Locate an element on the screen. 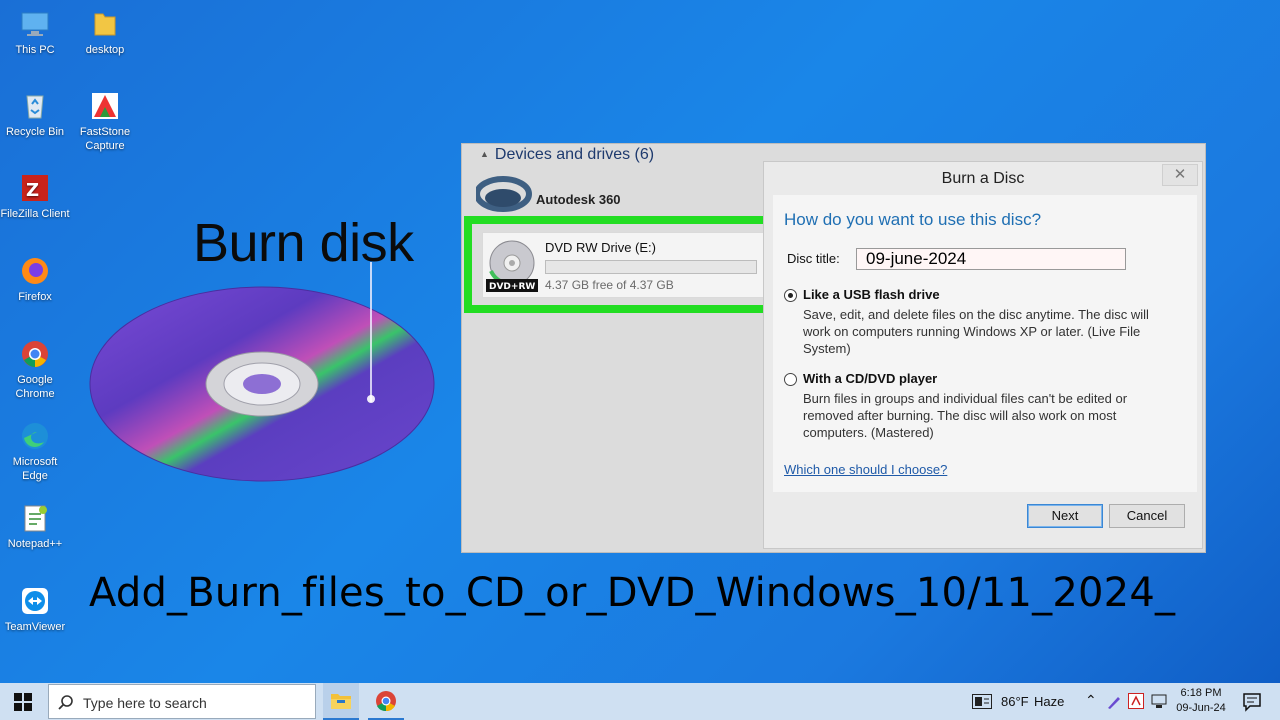  desktop-icon-label: Notepad++ is located at coordinates (35, 544).